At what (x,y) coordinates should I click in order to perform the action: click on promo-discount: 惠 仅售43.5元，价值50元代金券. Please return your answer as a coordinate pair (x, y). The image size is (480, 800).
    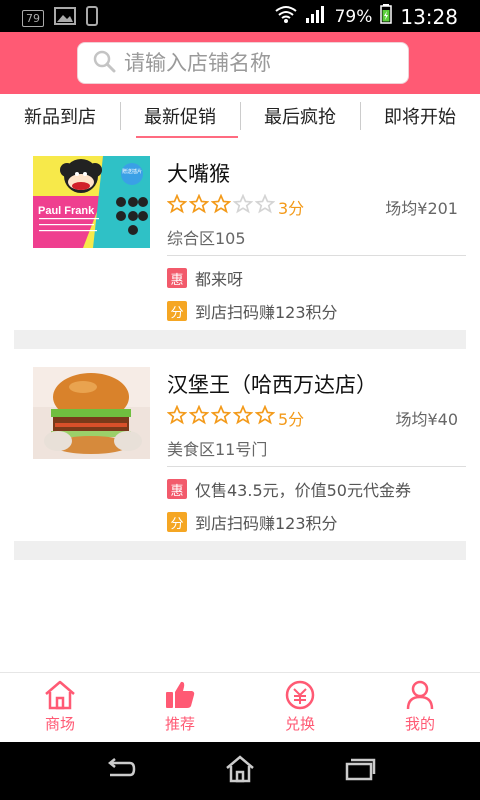
    Looking at the image, I should click on (289, 489).